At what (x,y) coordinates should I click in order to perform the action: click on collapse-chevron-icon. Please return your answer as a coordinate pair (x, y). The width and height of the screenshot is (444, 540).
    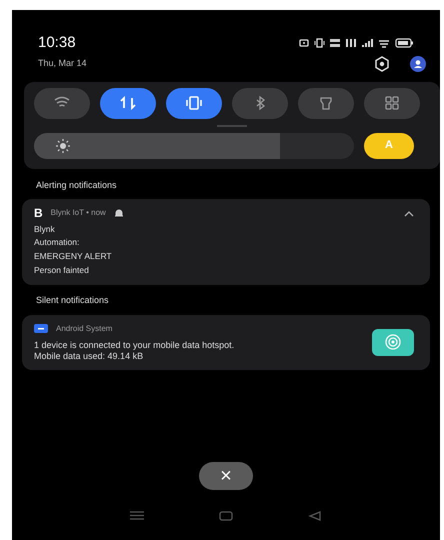
    Looking at the image, I should click on (409, 214).